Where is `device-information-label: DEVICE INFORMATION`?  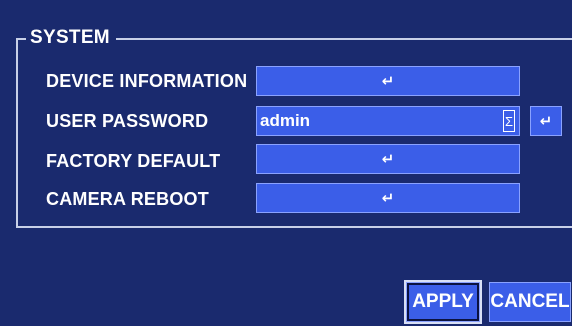
device-information-label: DEVICE INFORMATION is located at coordinates (147, 81).